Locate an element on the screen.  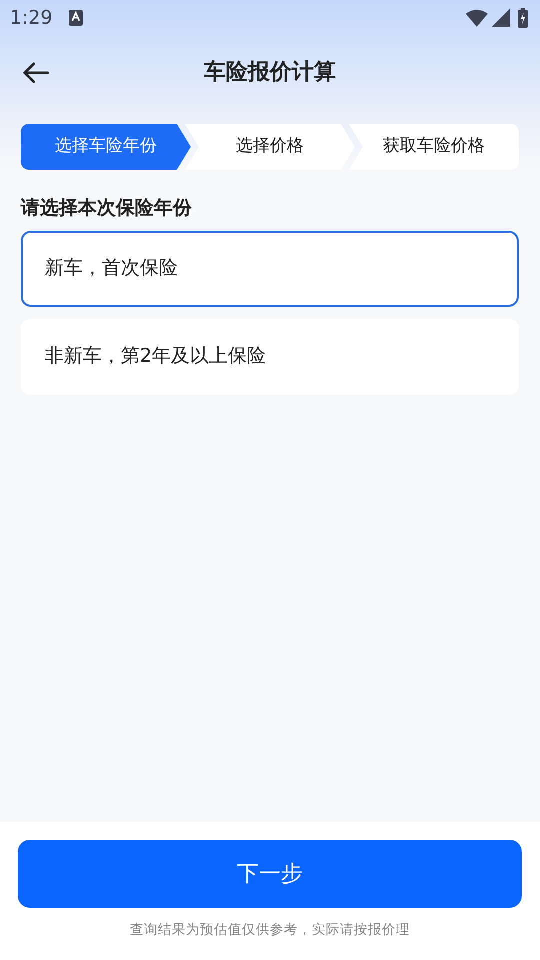
status-time: 1:29 is located at coordinates (31, 18).